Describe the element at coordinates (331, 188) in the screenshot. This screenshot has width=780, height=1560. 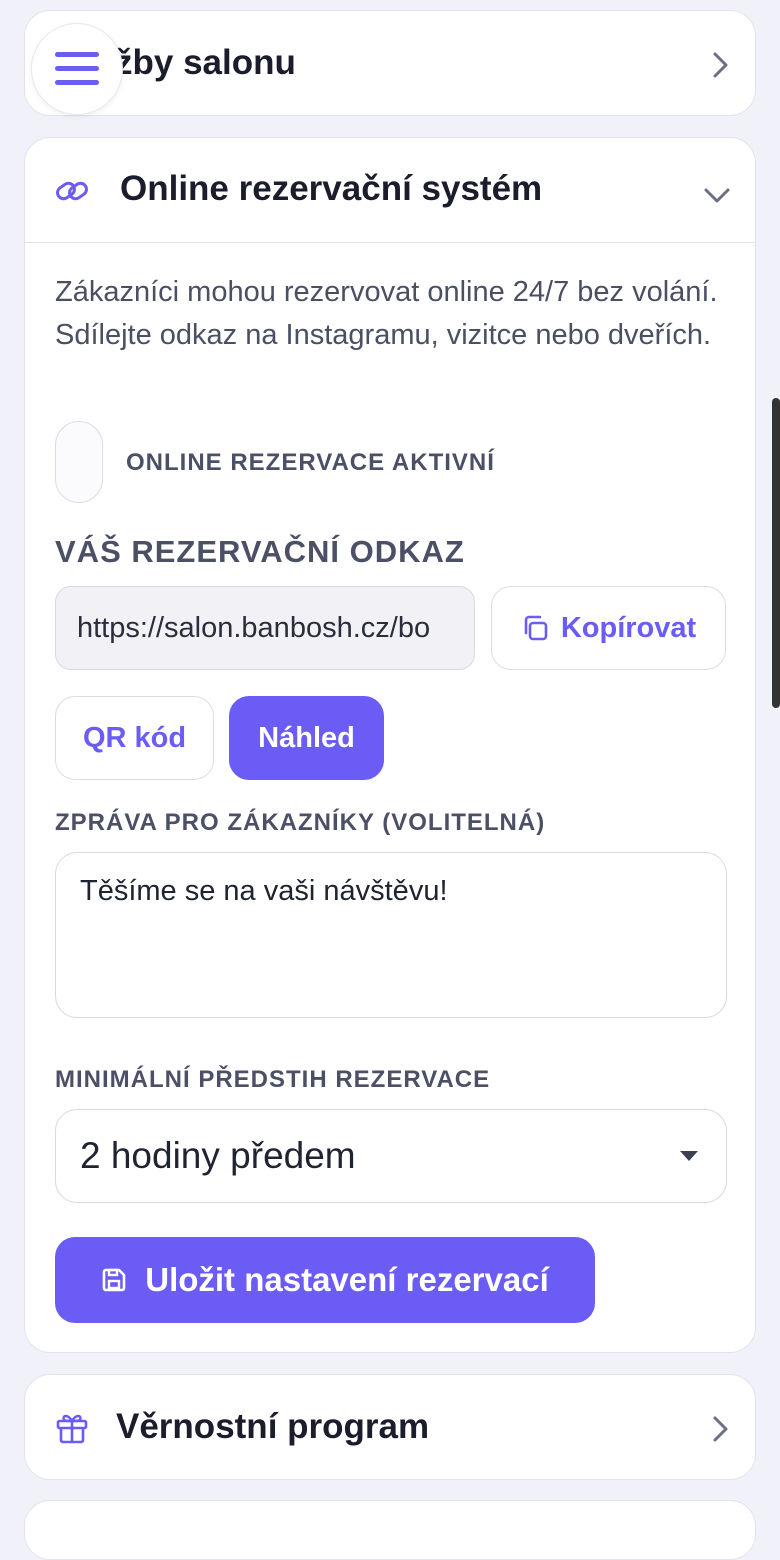
I see `online-booking-title: Online rezervační systém` at that location.